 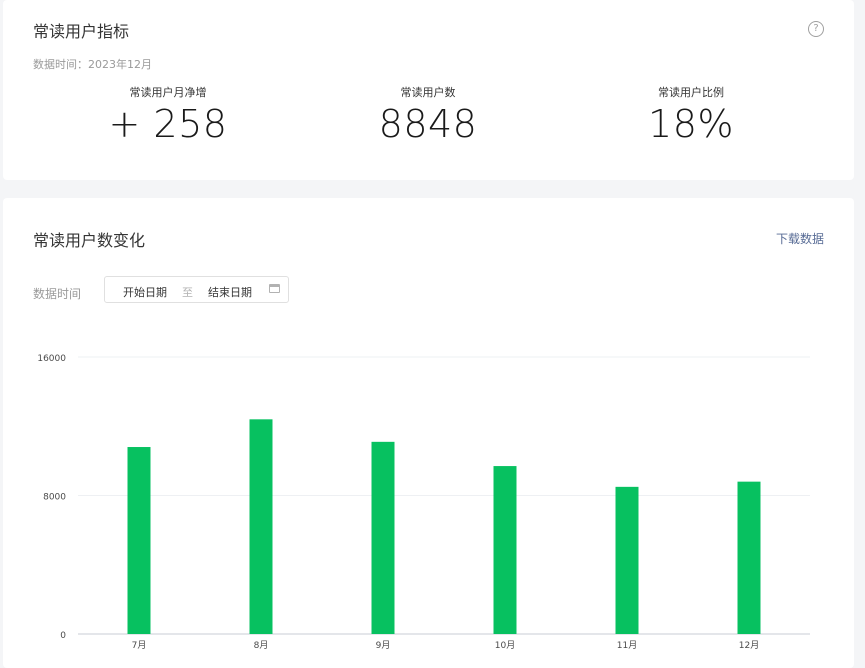 What do you see at coordinates (63, 636) in the screenshot?
I see `y-tick-label: 0` at bounding box center [63, 636].